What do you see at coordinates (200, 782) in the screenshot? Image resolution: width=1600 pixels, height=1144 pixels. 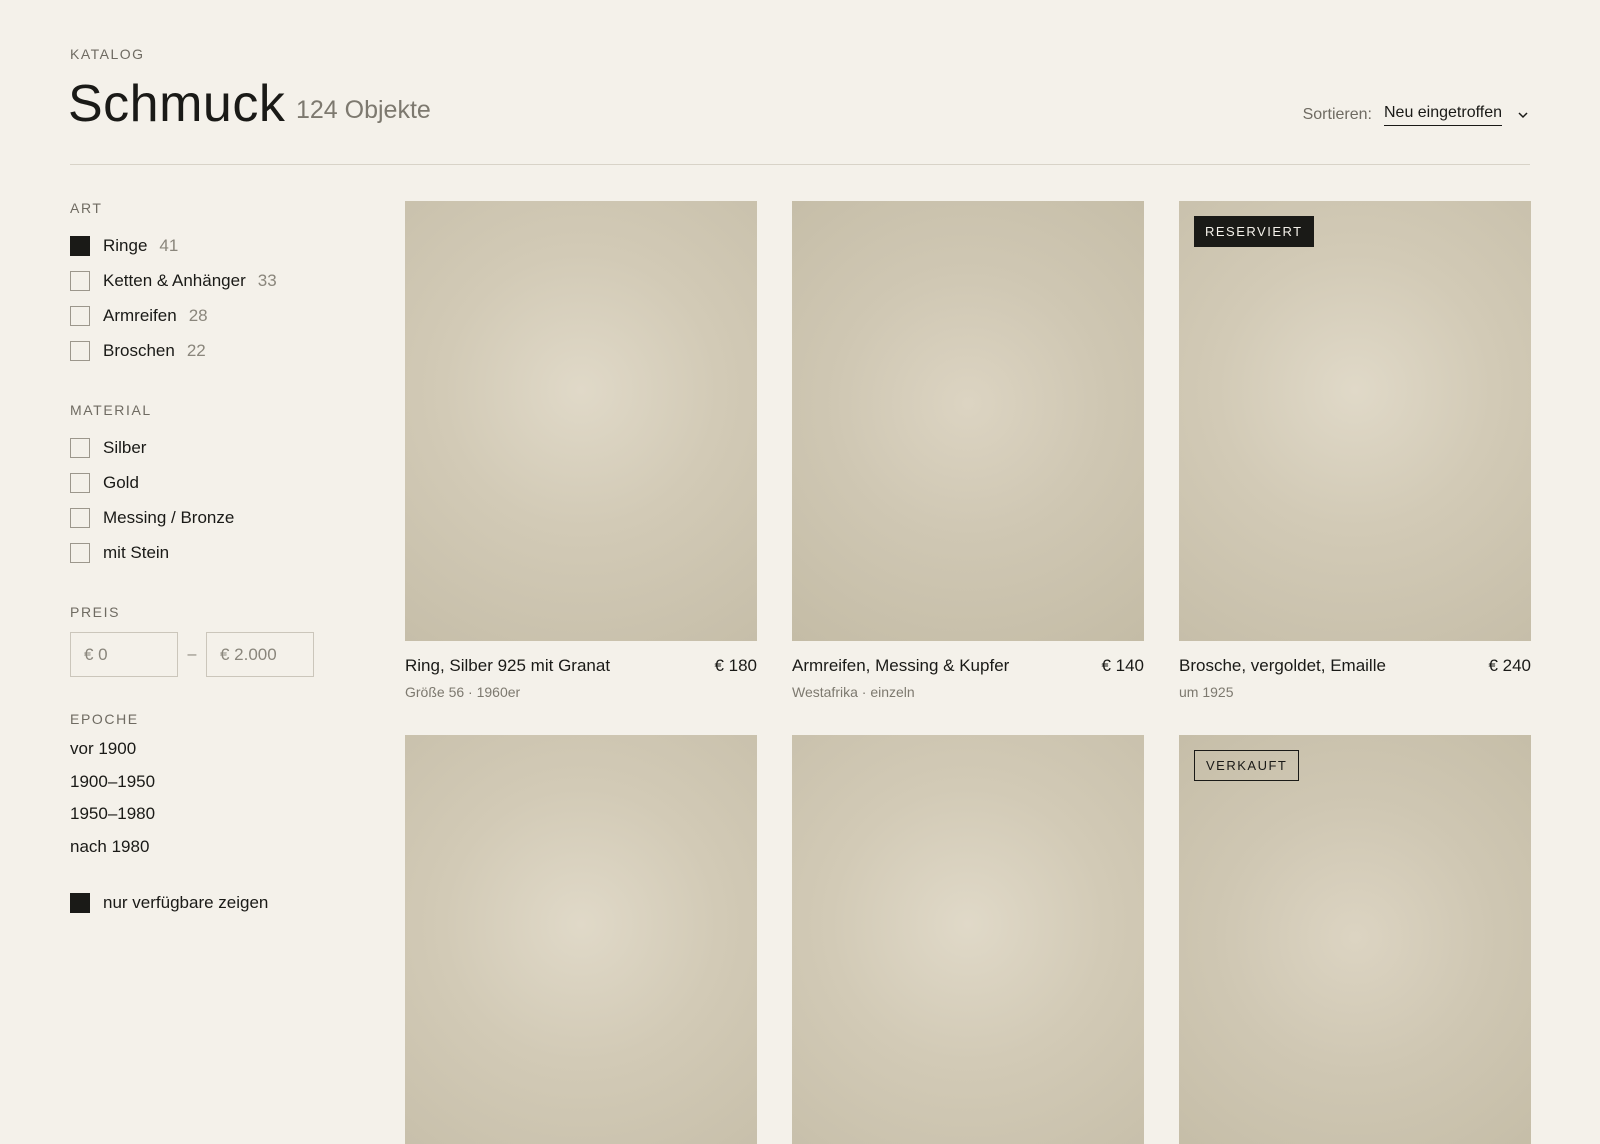 I see `epoch-link: 1900–1950` at bounding box center [200, 782].